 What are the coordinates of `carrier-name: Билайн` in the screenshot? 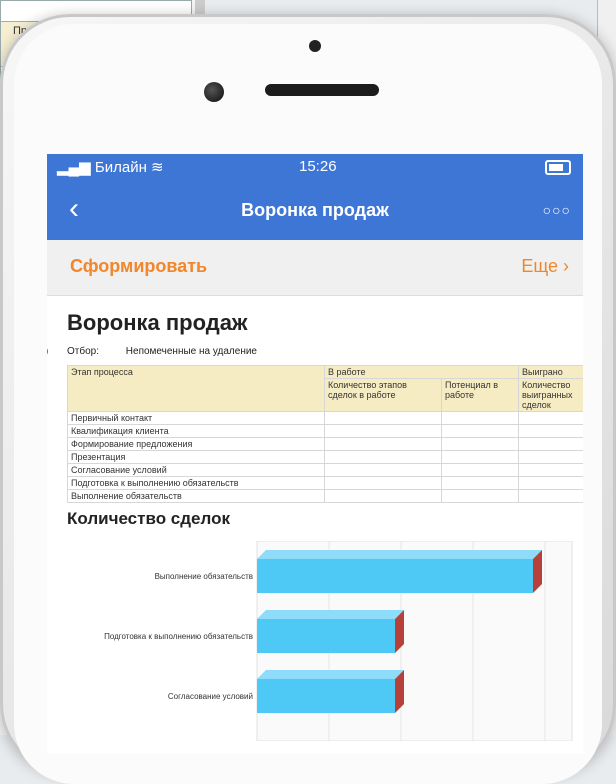 It's located at (120, 167).